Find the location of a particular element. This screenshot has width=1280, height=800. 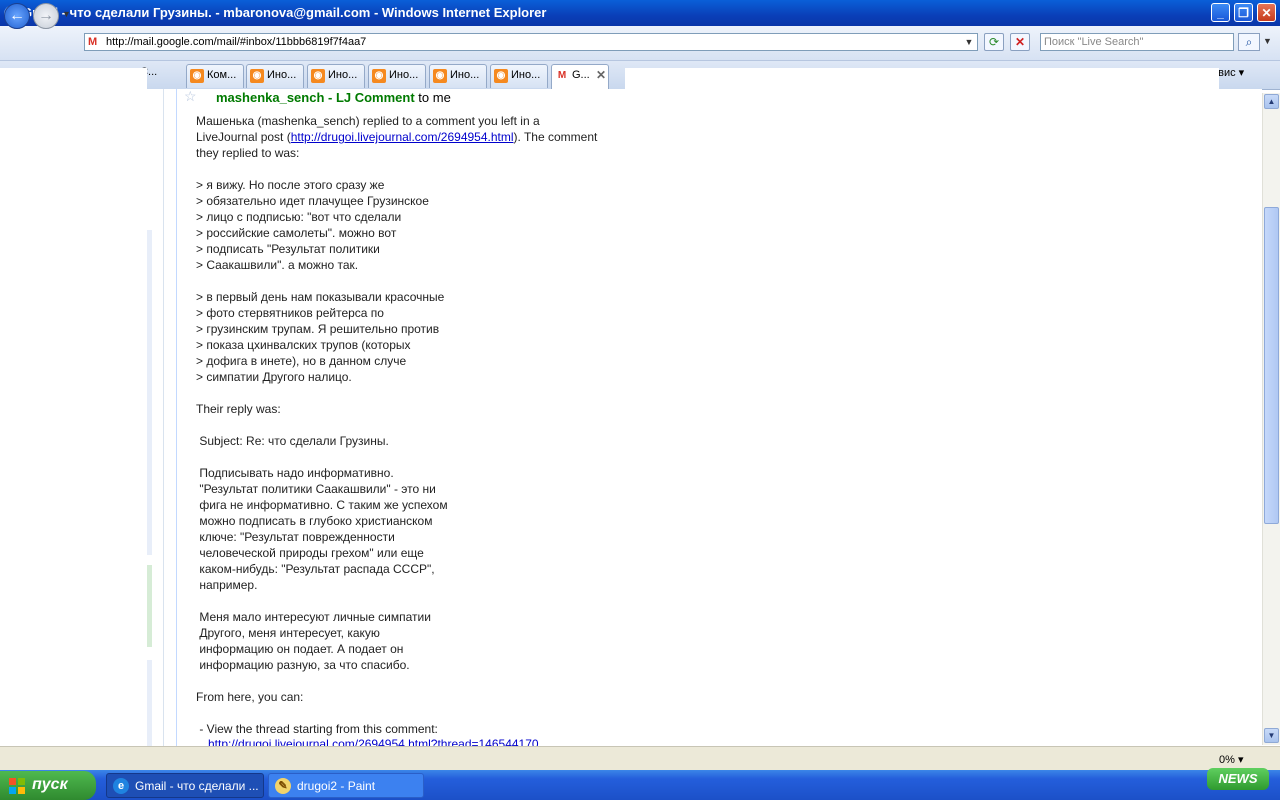

stop-icon: ✕ is located at coordinates (1020, 42).